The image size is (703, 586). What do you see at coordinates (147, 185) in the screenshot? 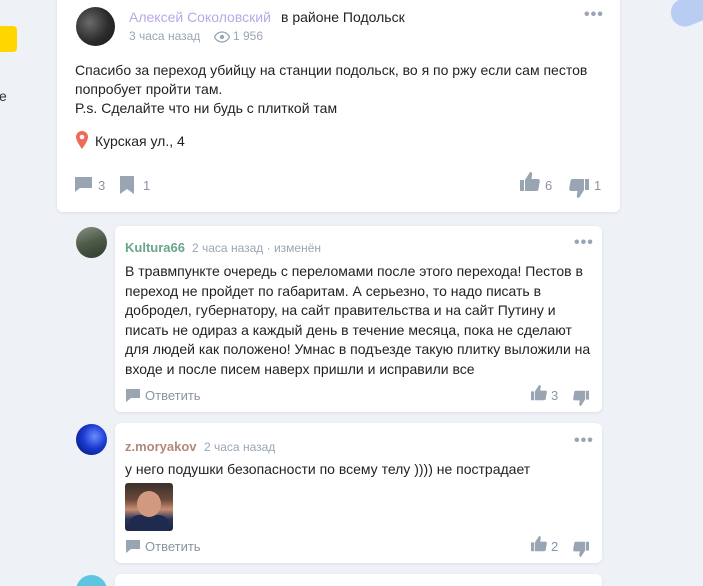
I see `post-bookmarks-count: 1` at bounding box center [147, 185].